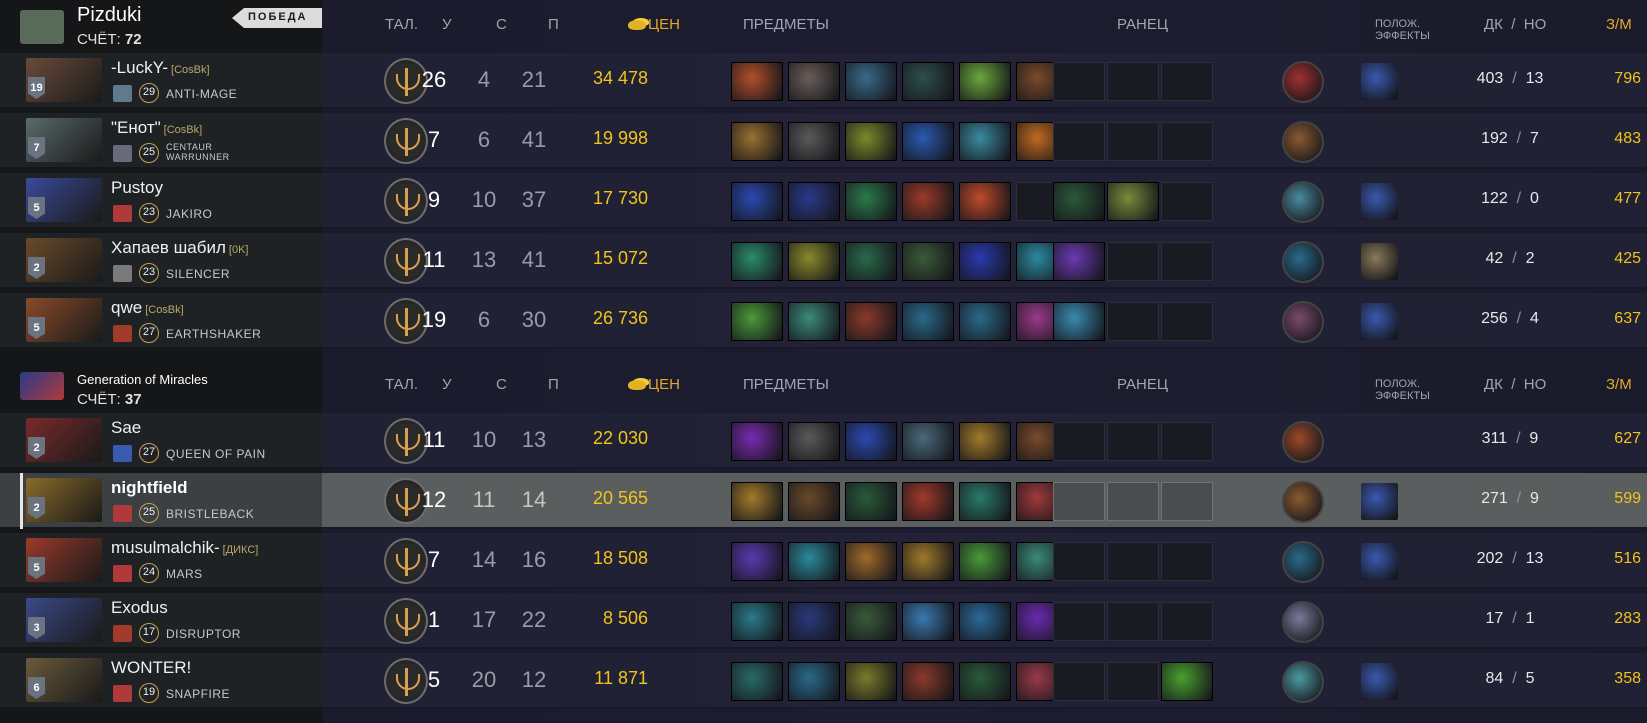 The image size is (1647, 723). Describe the element at coordinates (126, 428) in the screenshot. I see `player-name: Sae` at that location.